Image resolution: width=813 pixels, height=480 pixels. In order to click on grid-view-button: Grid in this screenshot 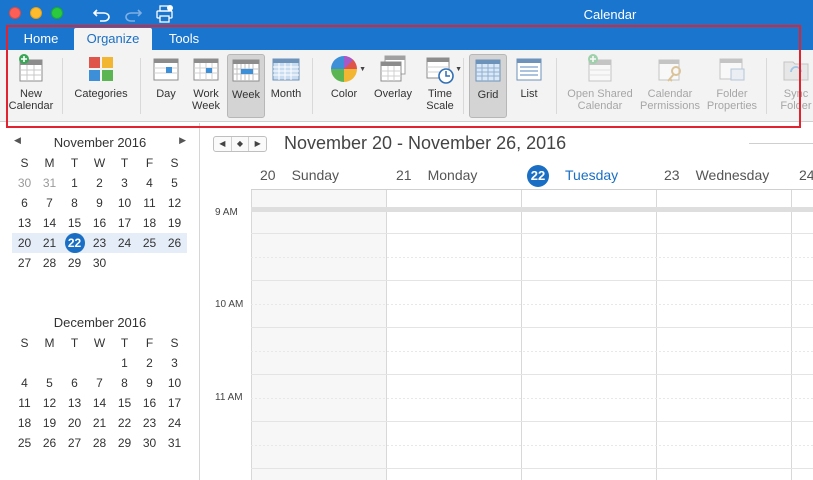, I will do `click(488, 86)`.